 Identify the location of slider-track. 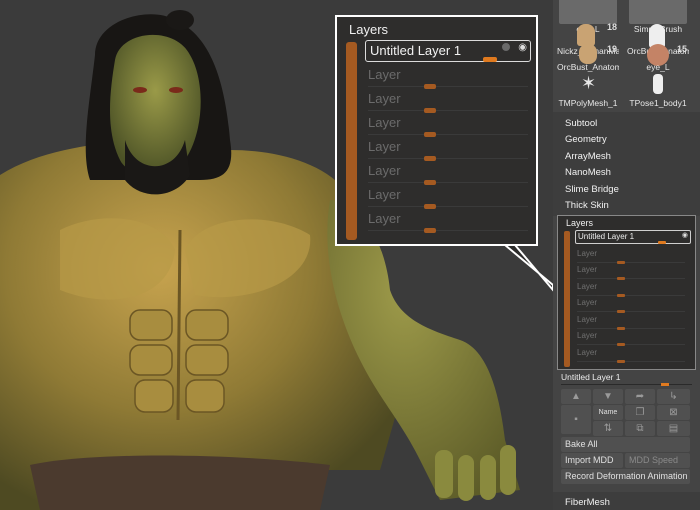
(626, 384).